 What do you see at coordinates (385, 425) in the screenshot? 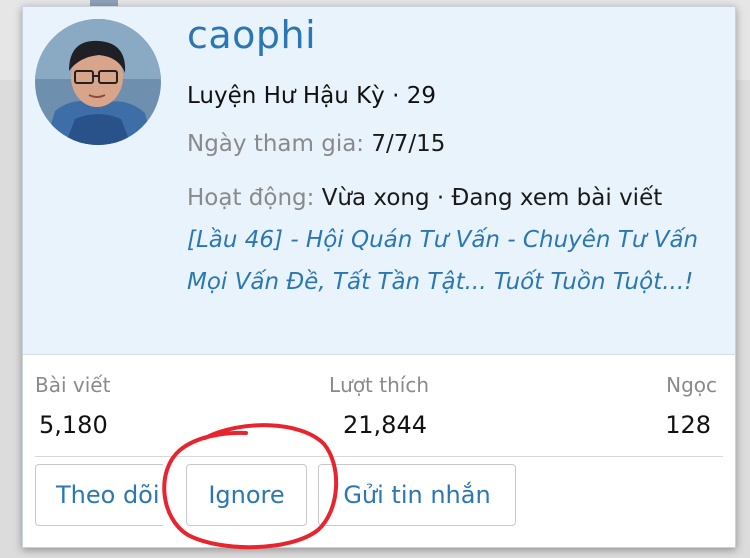
I see `likes-value: 21,844` at bounding box center [385, 425].